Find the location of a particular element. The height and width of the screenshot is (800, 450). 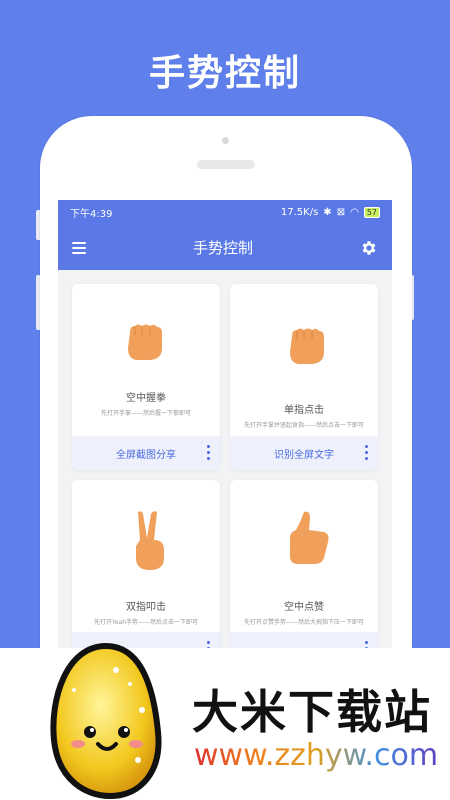

rice-mascot-logo is located at coordinates (106, 721).